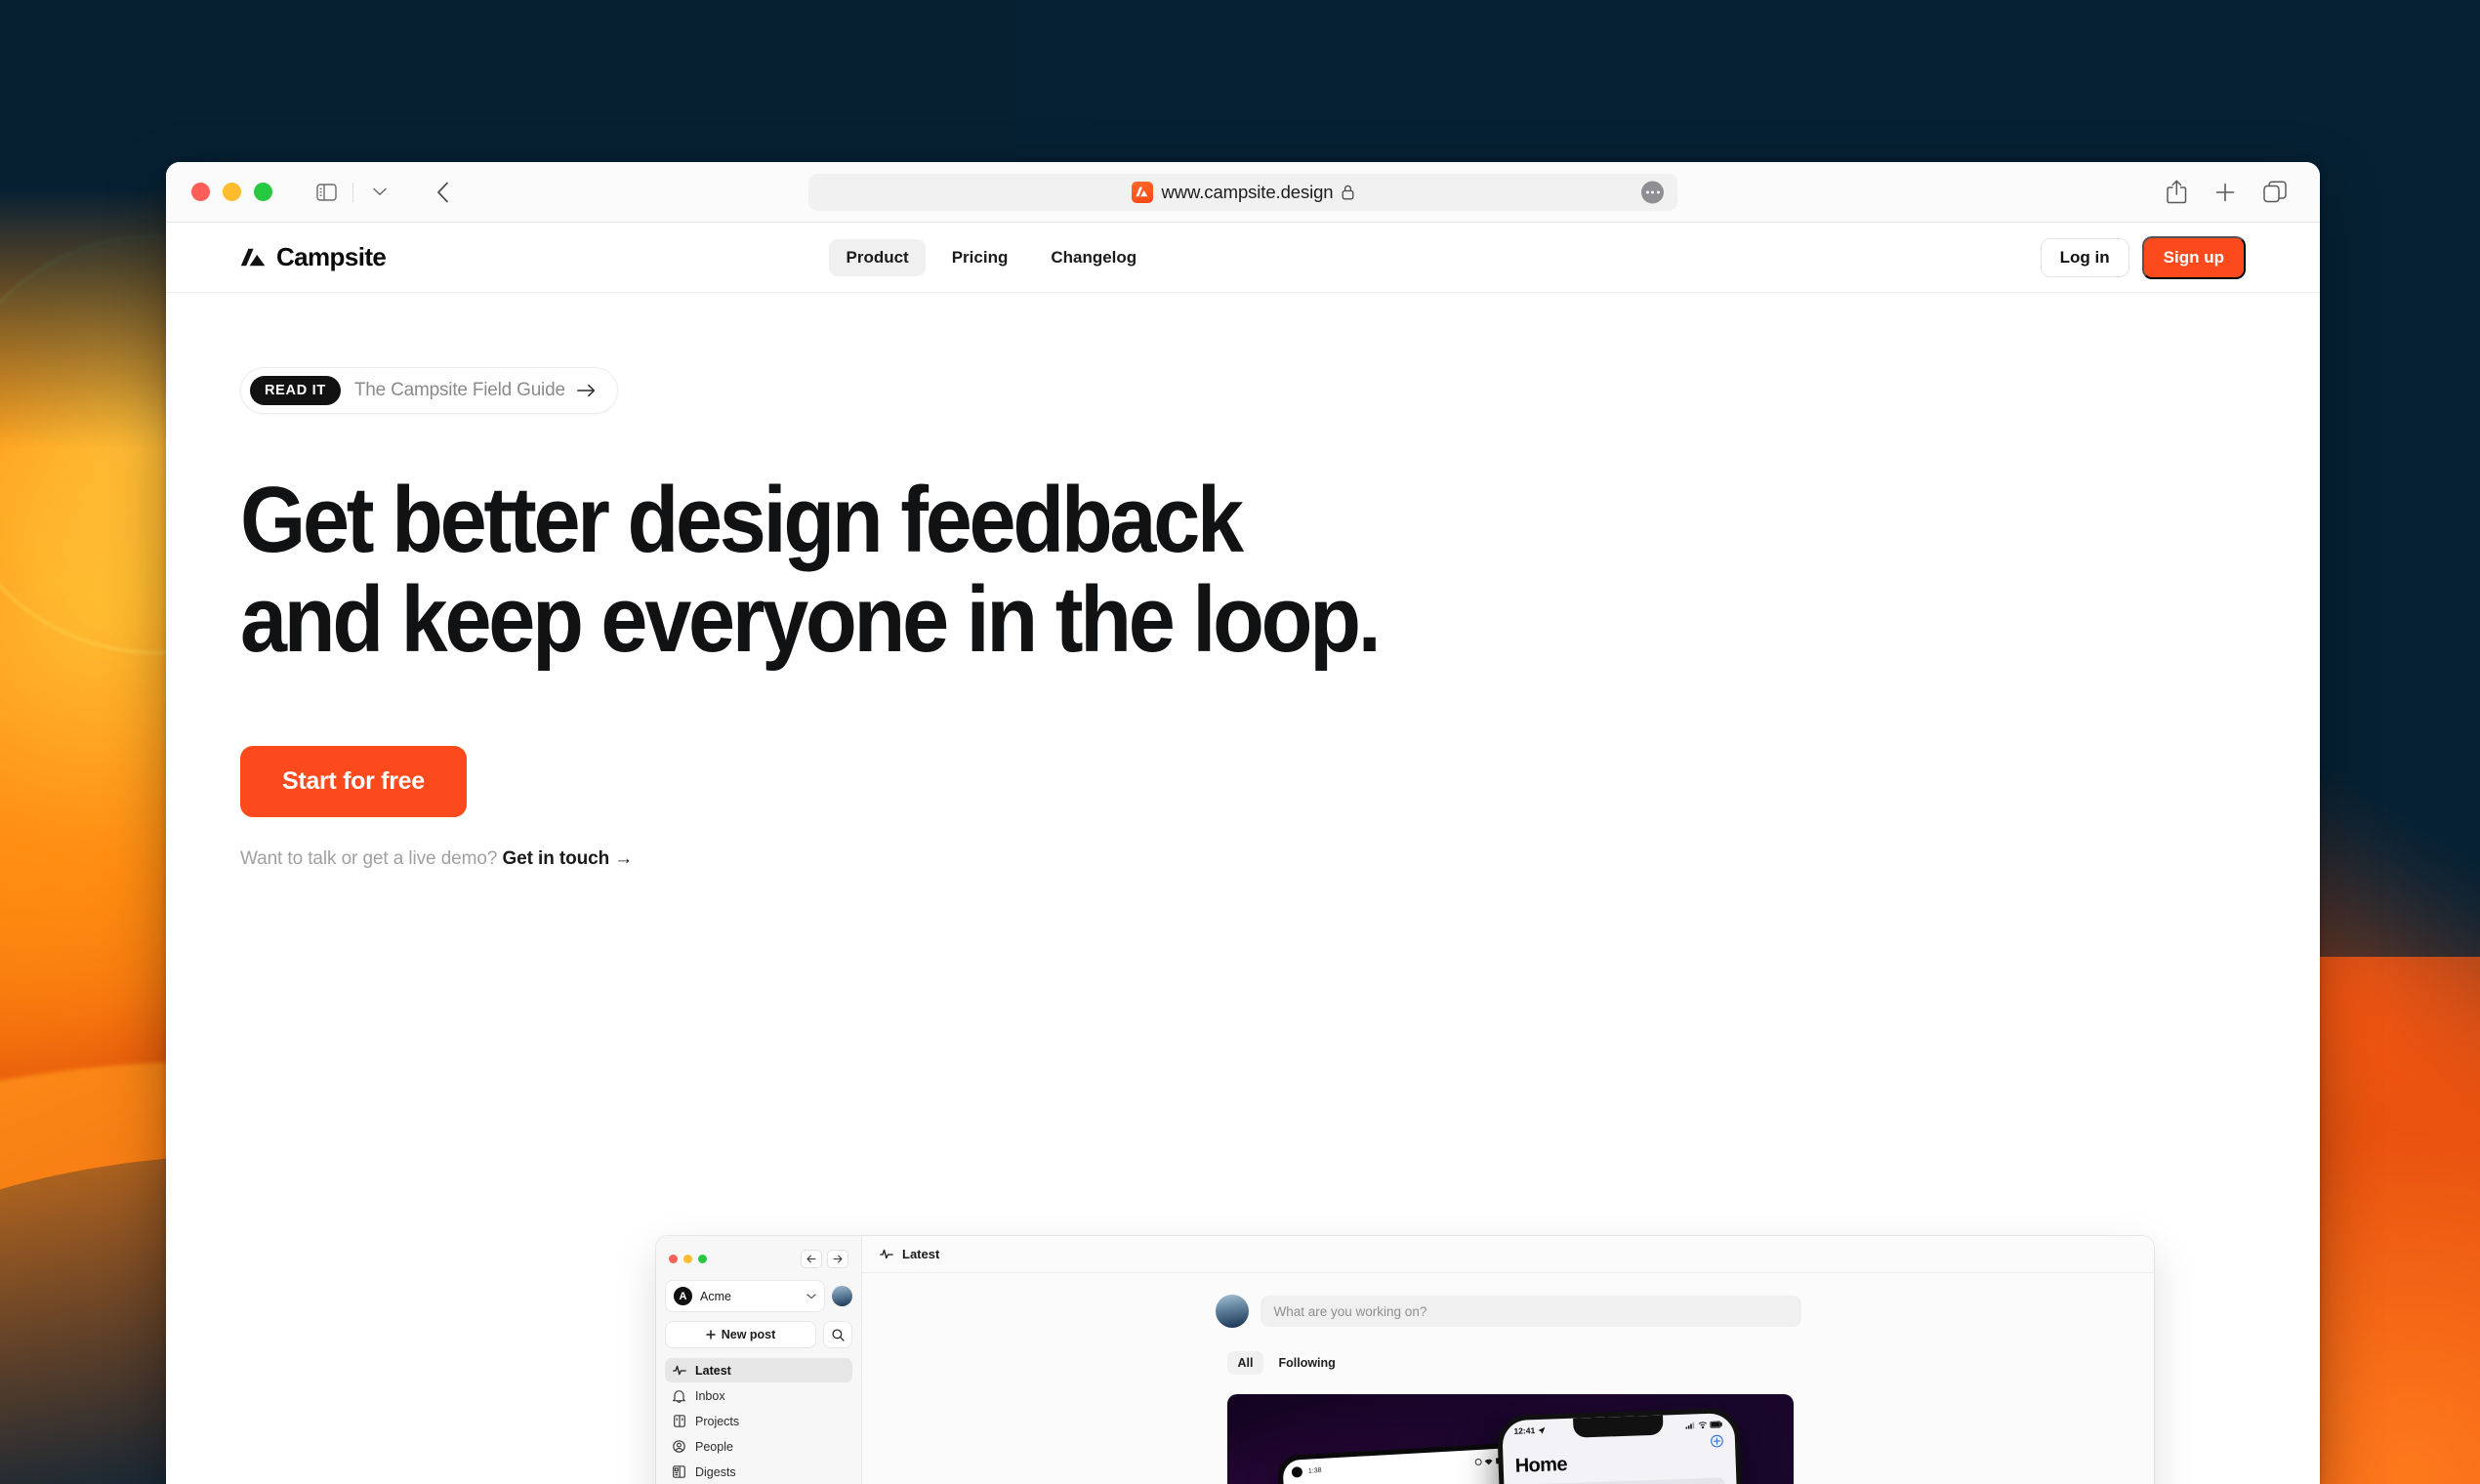  I want to click on brand-logo: Campsite, so click(313, 257).